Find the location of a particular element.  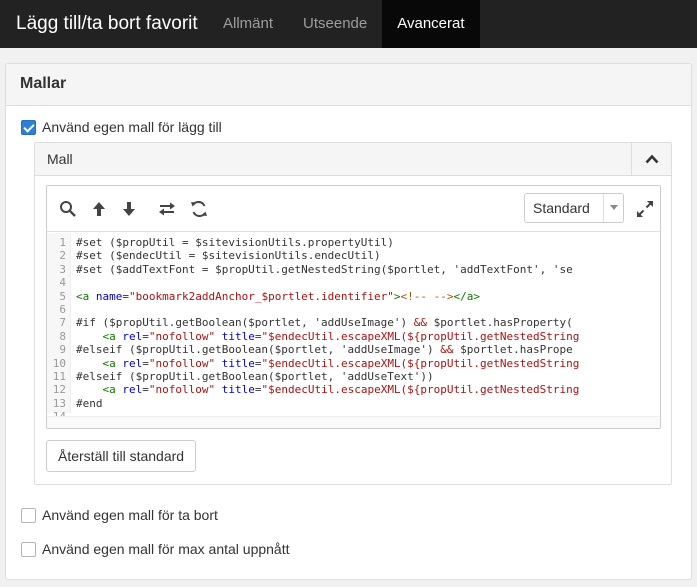

collapse-button is located at coordinates (651, 159).